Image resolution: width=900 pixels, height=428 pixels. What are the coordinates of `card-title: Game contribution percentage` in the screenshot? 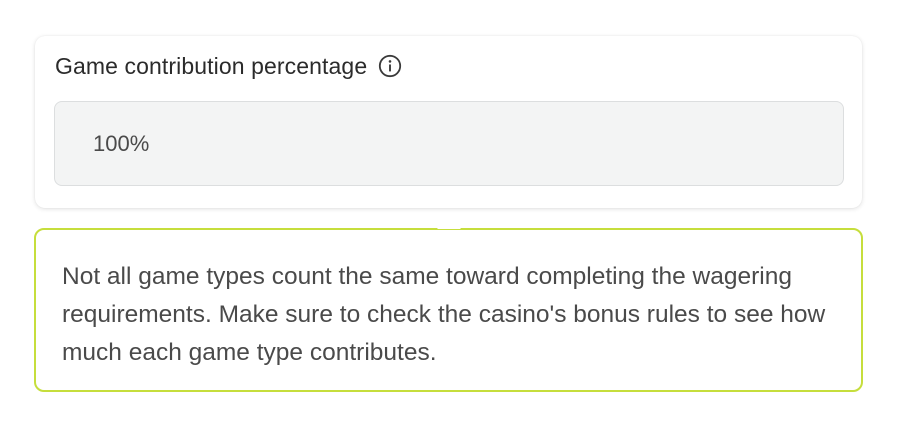 It's located at (211, 65).